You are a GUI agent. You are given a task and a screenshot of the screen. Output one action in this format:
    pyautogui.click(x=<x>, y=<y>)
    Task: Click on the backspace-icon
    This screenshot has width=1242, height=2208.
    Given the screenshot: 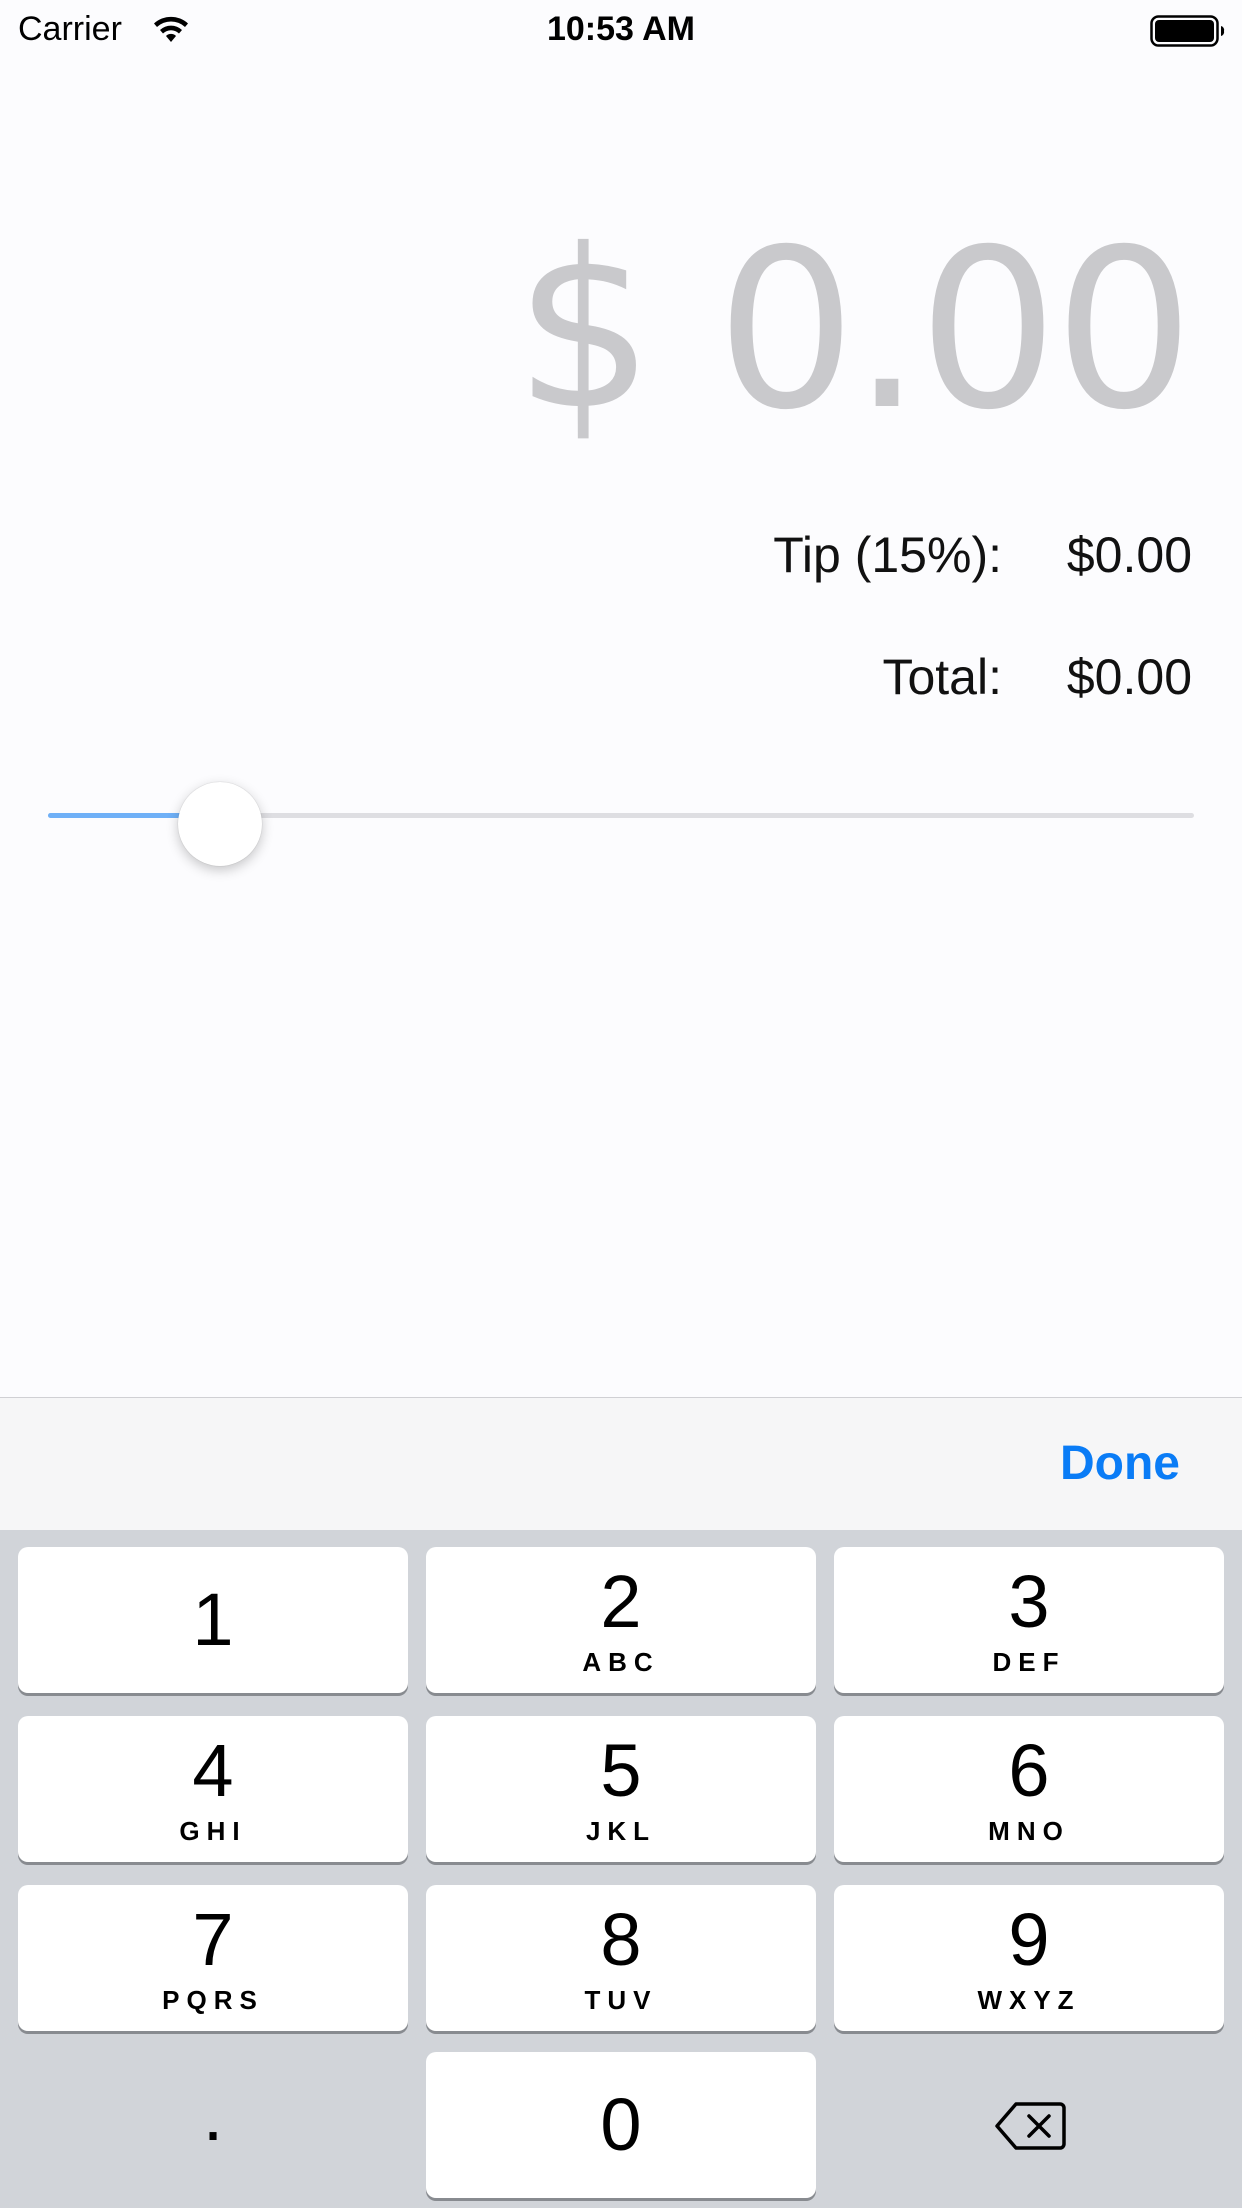 What is the action you would take?
    pyautogui.click(x=1030, y=2126)
    